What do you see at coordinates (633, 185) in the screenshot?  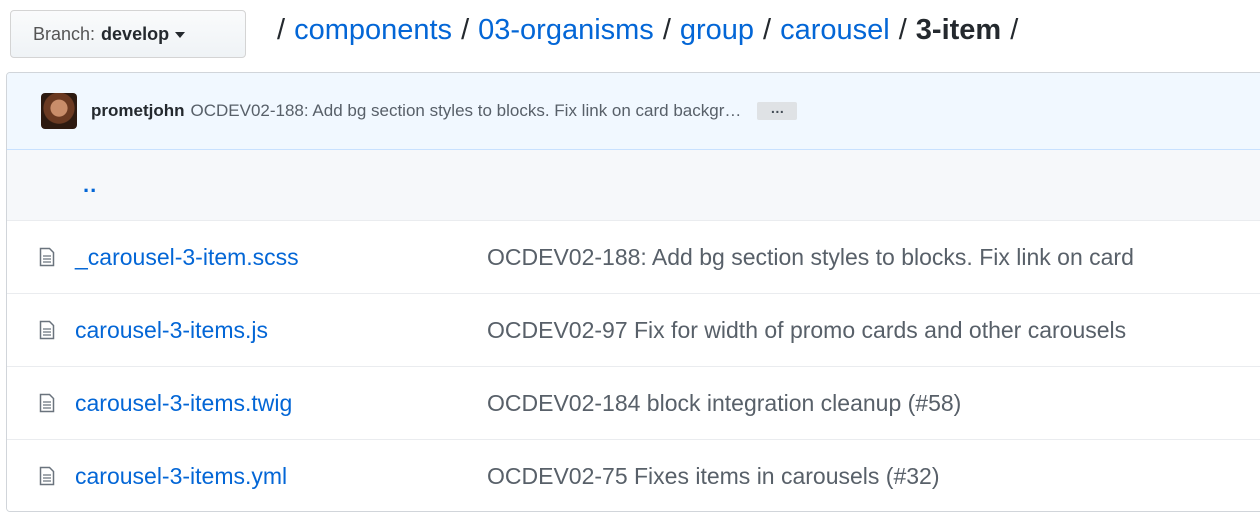 I see `parent-directory-row: ..` at bounding box center [633, 185].